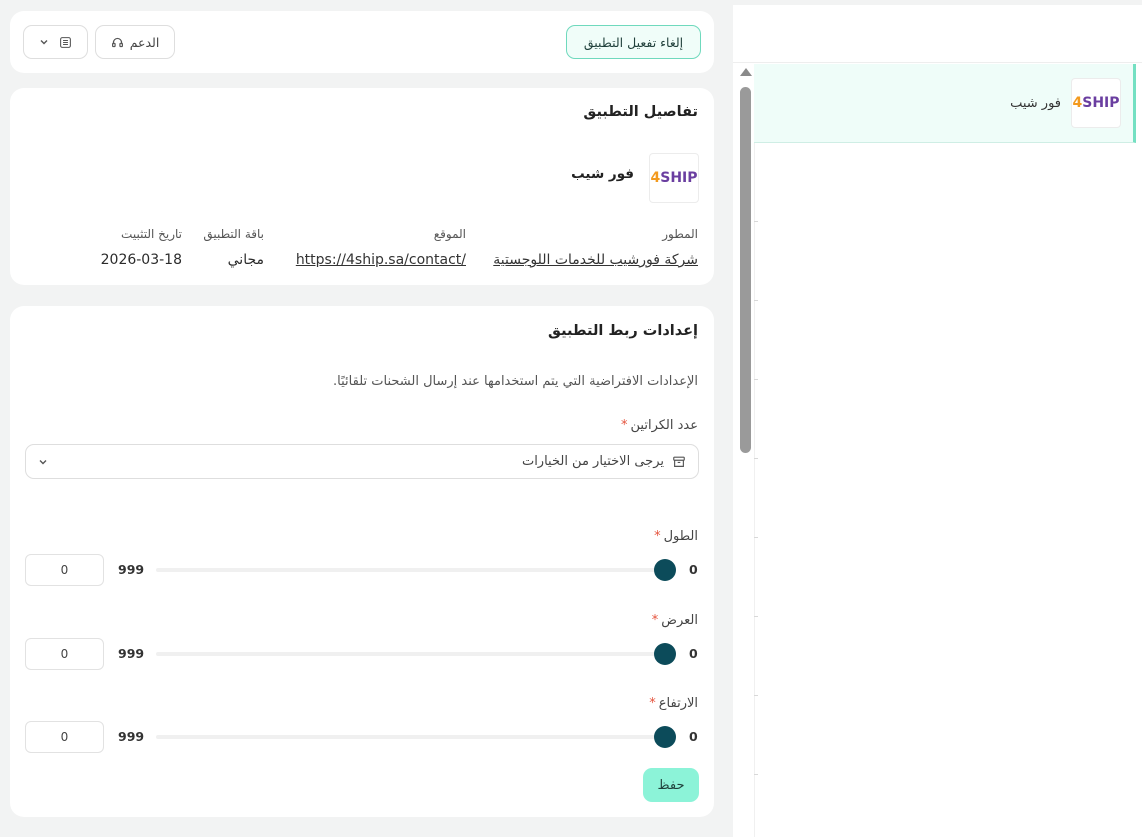 Image resolution: width=1142 pixels, height=837 pixels. What do you see at coordinates (623, 331) in the screenshot?
I see `settings-title: إعدادات ربط التطبيق` at bounding box center [623, 331].